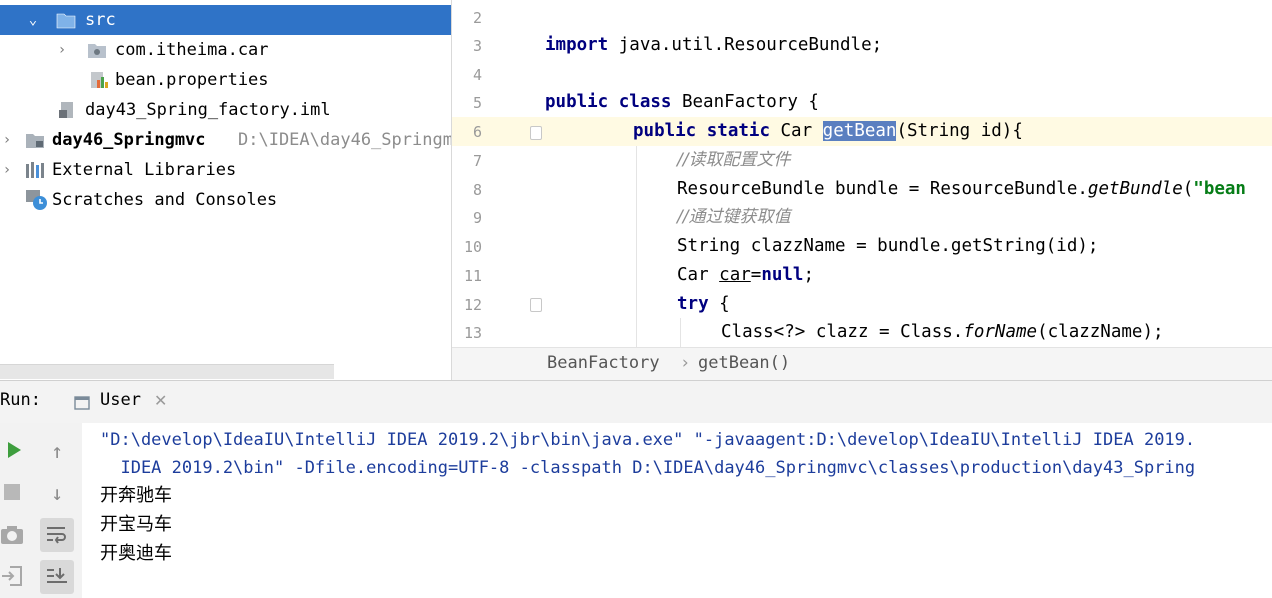 Image resolution: width=1272 pixels, height=598 pixels. What do you see at coordinates (12, 492) in the screenshot?
I see `stop-icon` at bounding box center [12, 492].